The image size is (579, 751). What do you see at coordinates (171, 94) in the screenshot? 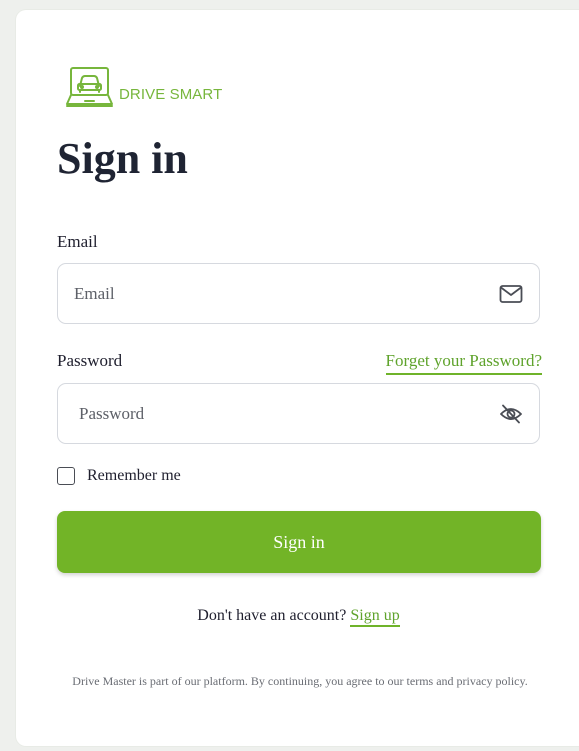
I see `brand-name: DRIVE SMART` at bounding box center [171, 94].